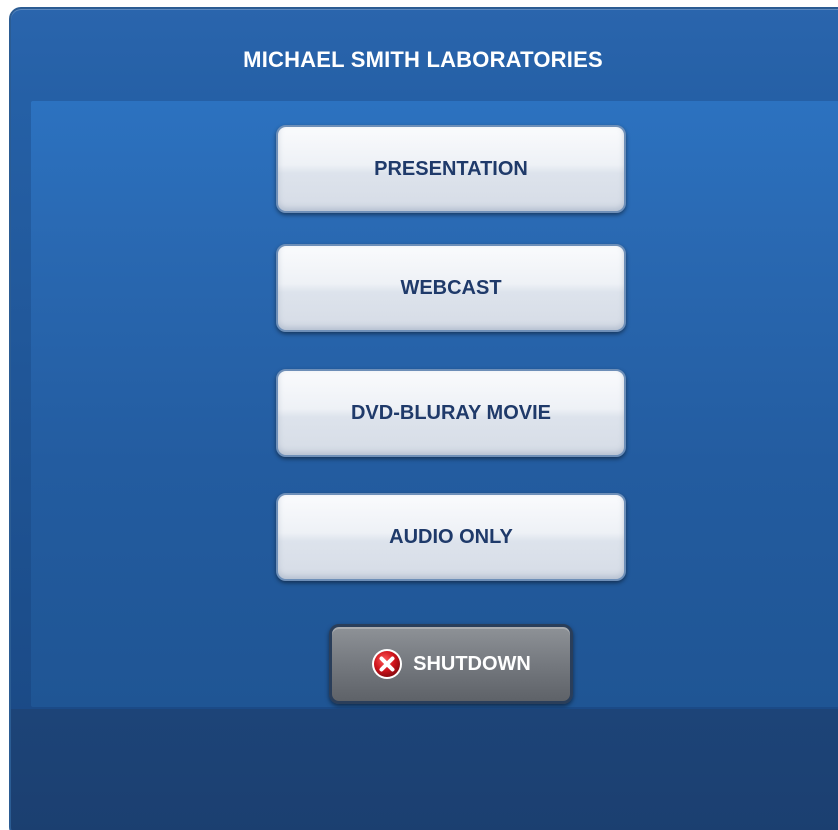 This screenshot has height=830, width=838. Describe the element at coordinates (451, 537) in the screenshot. I see `audio-only-button: AUDIO ONLY` at that location.